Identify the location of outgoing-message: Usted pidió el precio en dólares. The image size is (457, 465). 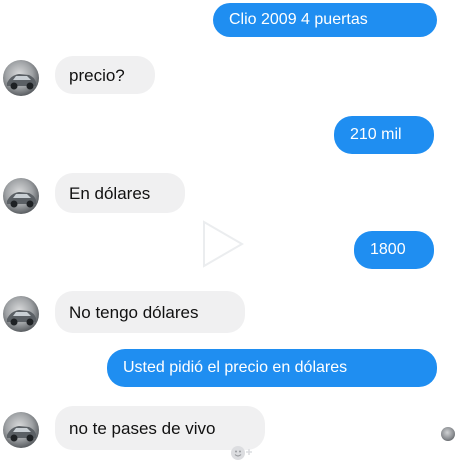
(272, 368).